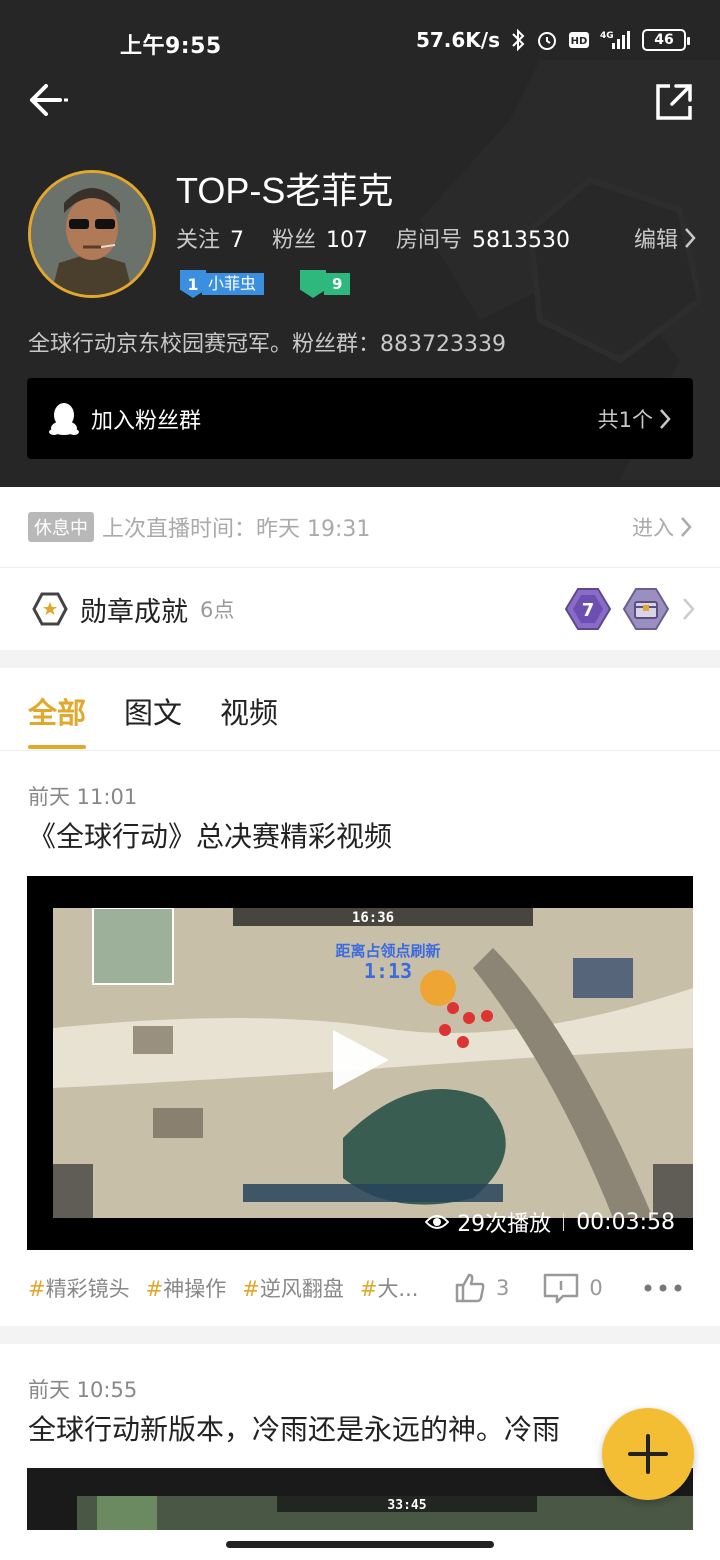  Describe the element at coordinates (625, 1222) in the screenshot. I see `video-duration: 00:03:58` at that location.